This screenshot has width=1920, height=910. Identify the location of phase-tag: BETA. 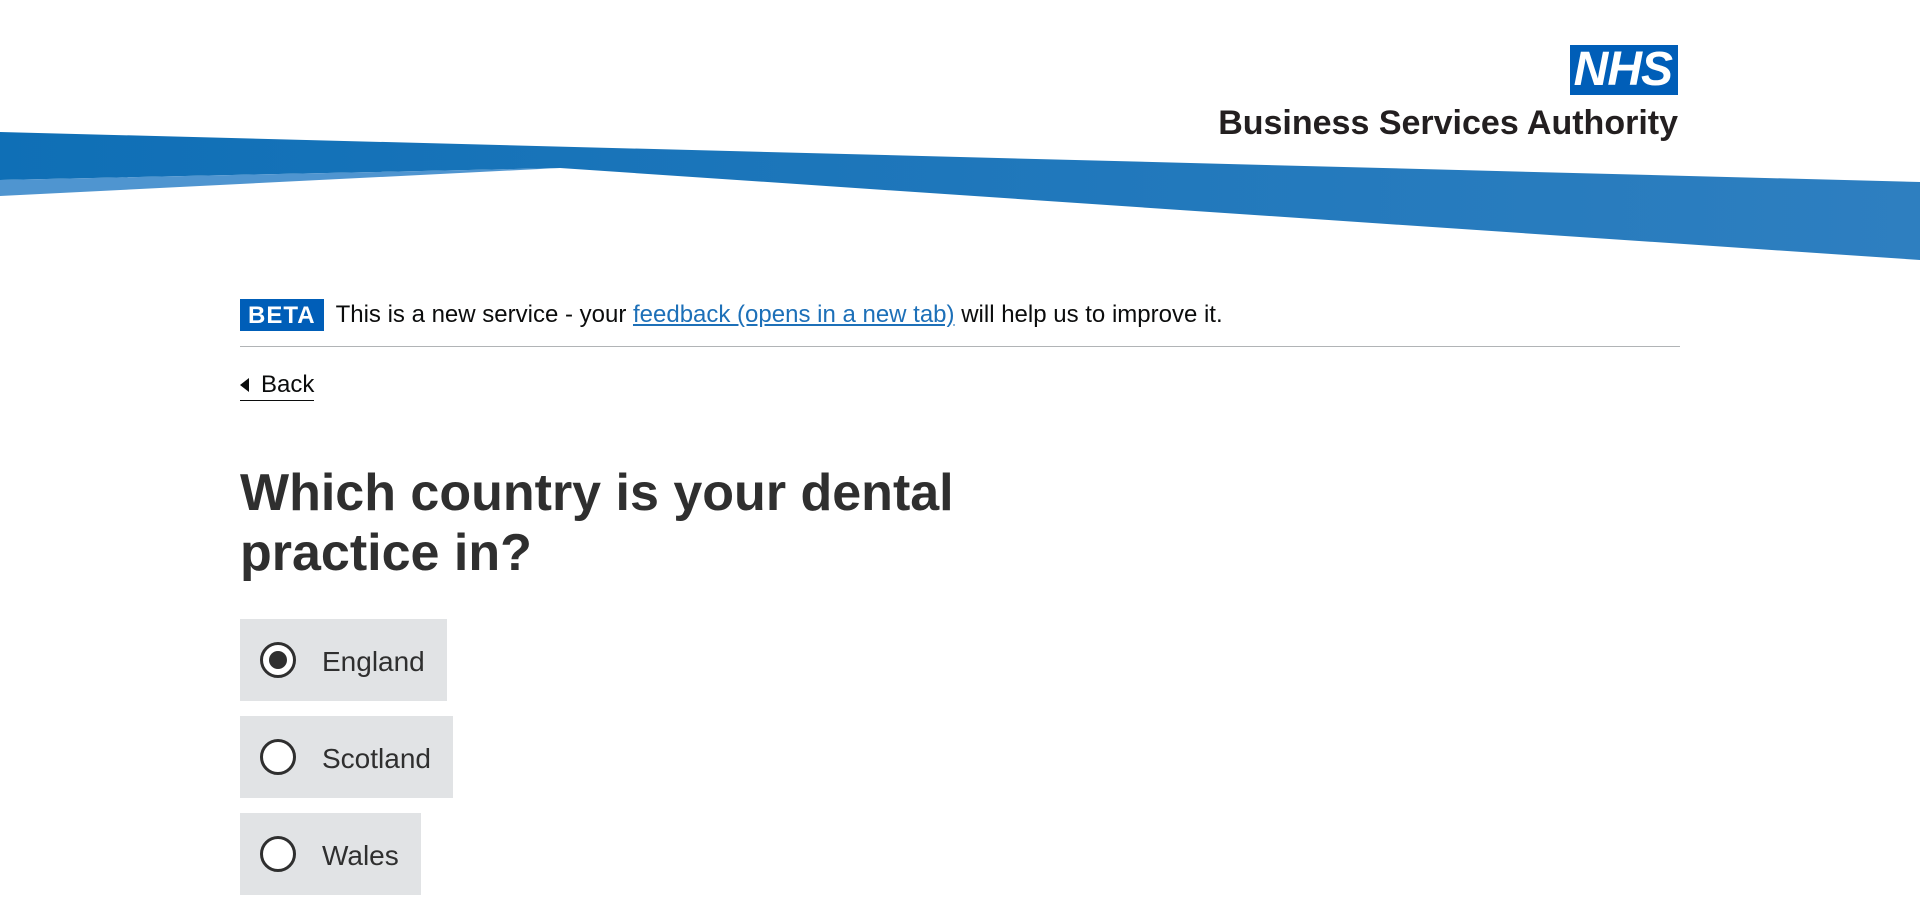
(282, 315).